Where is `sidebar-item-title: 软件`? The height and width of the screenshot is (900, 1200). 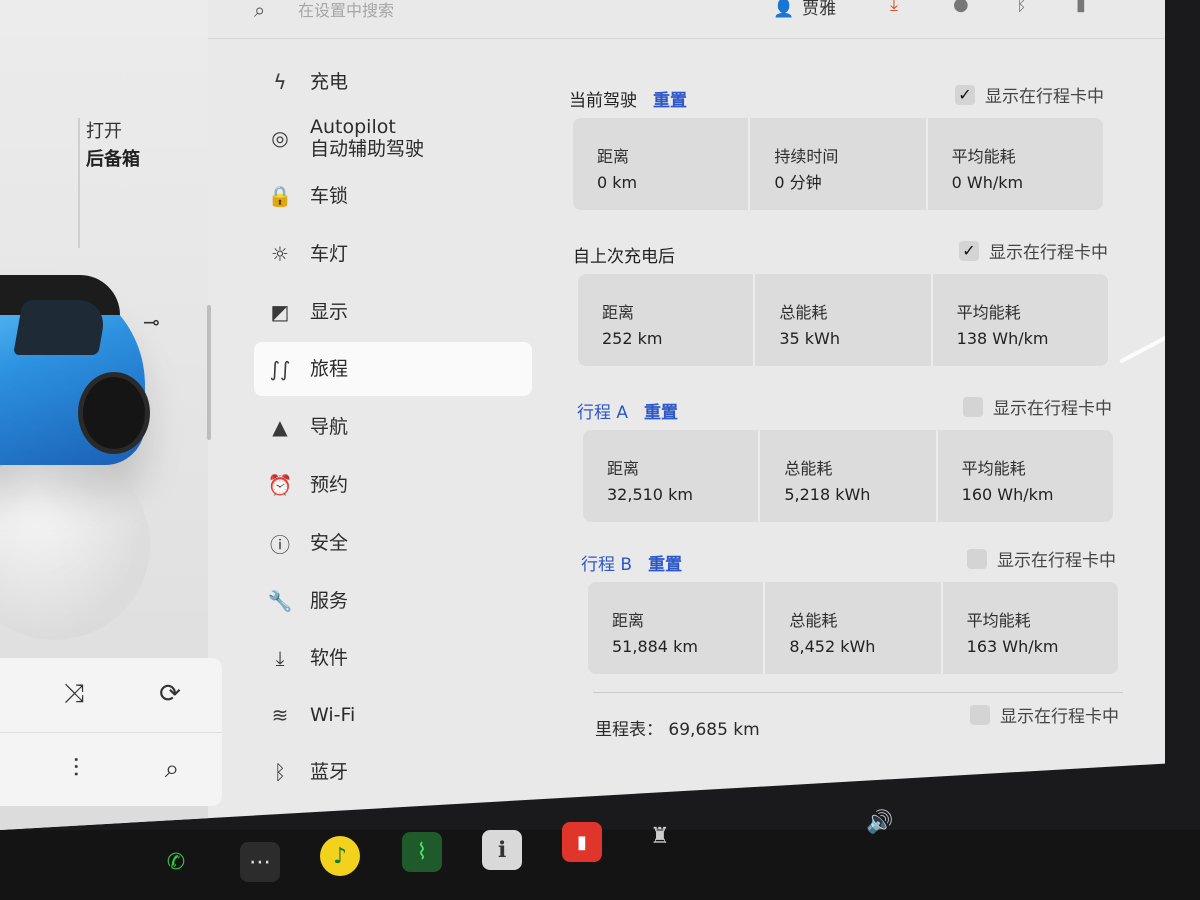 sidebar-item-title: 软件 is located at coordinates (329, 658).